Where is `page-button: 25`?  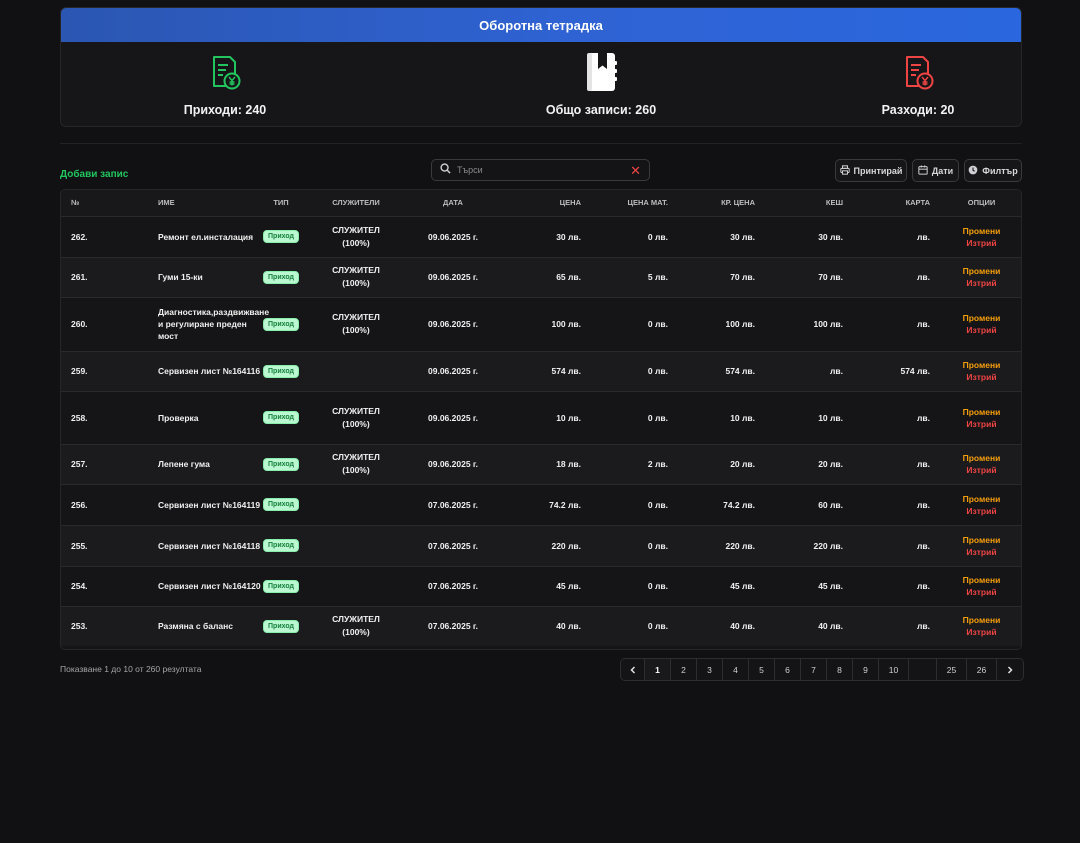
page-button: 25 is located at coordinates (952, 669).